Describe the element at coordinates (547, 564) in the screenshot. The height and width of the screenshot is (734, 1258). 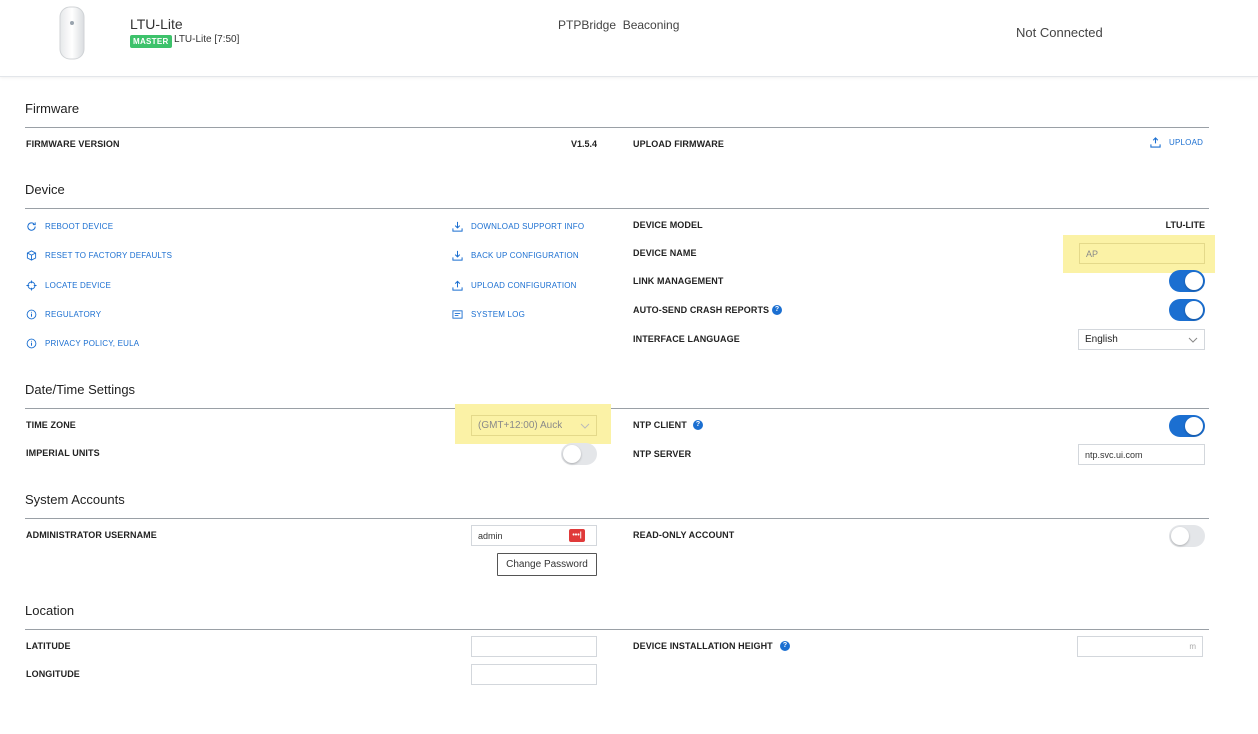
I see `change-password-button: Change Password` at that location.